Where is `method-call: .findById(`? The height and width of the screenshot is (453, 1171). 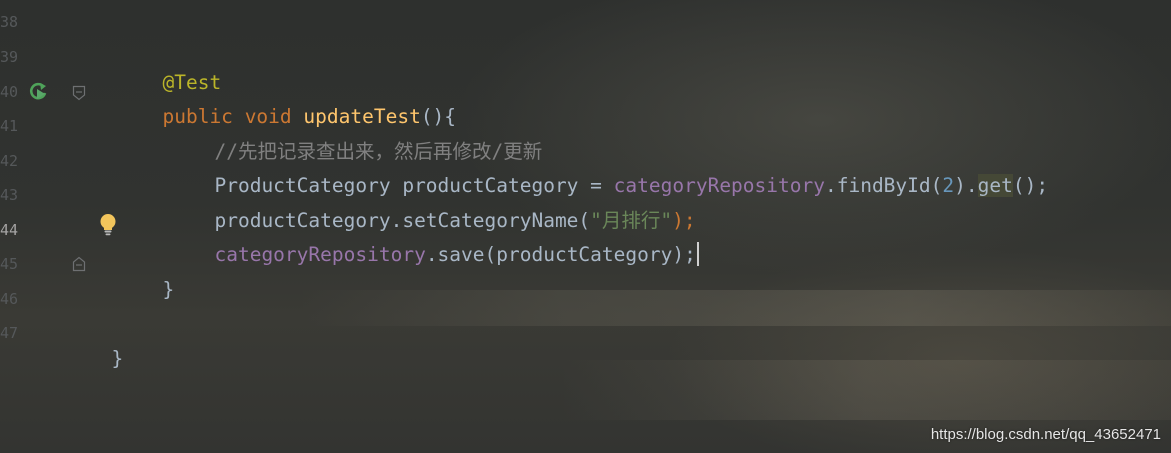
method-call: .findById( is located at coordinates (883, 185).